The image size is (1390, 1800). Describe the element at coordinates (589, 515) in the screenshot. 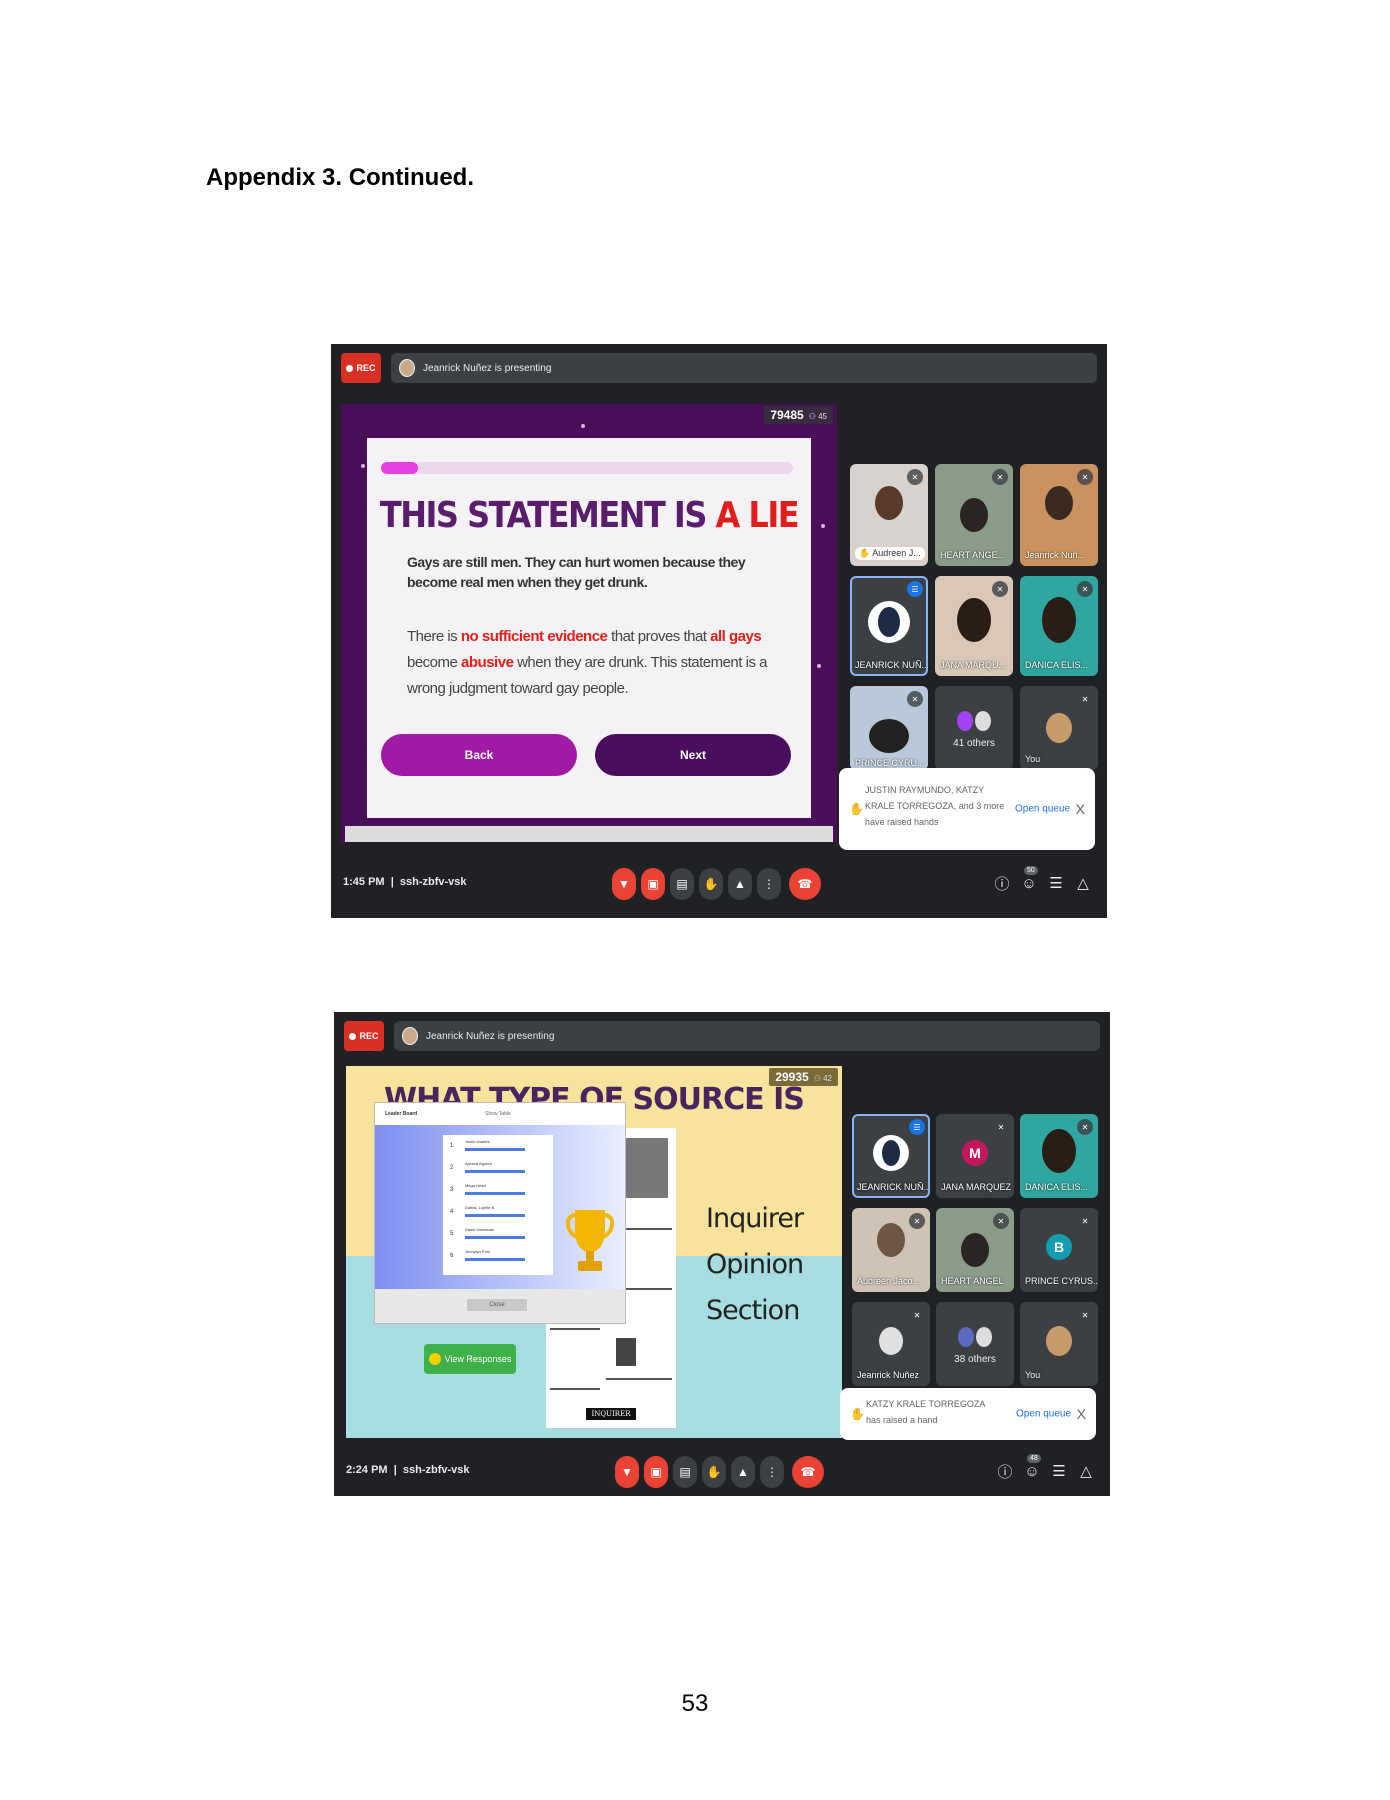

I see `verdict-title: THIS STATEMENT IS A LIE` at that location.